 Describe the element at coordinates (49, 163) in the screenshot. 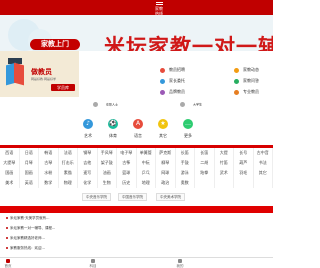

I see `subject-cell: 古琴` at that location.